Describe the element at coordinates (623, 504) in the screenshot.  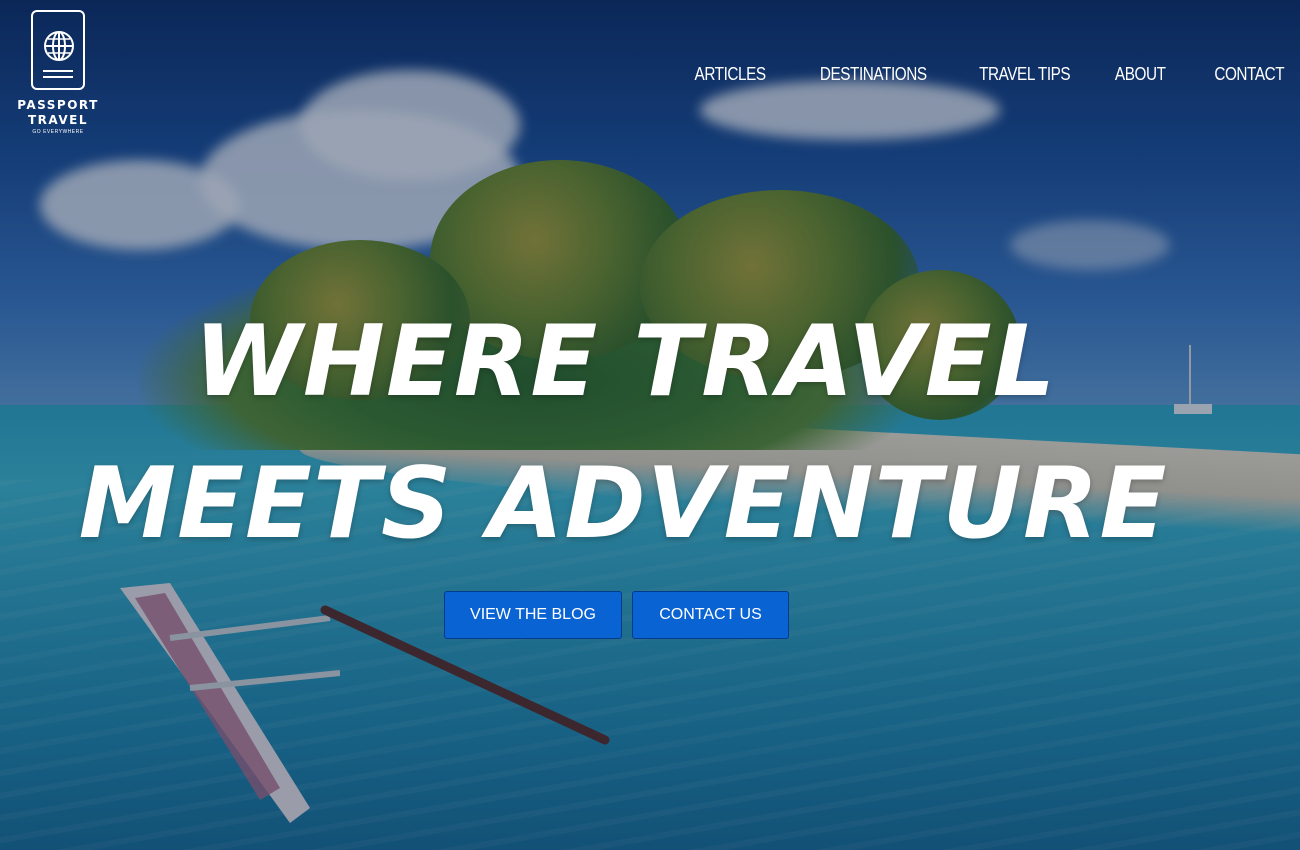
I see `hero-headline-line2: MEETS ADVENTURE` at that location.